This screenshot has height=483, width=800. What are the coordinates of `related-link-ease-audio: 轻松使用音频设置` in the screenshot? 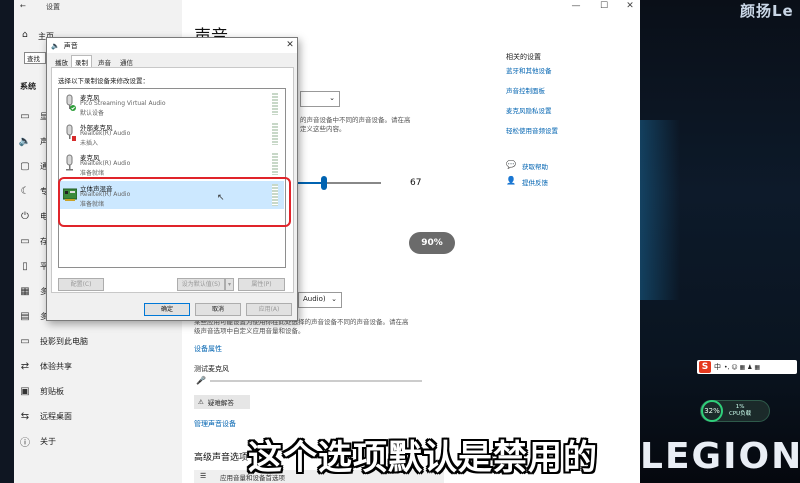 It's located at (532, 130).